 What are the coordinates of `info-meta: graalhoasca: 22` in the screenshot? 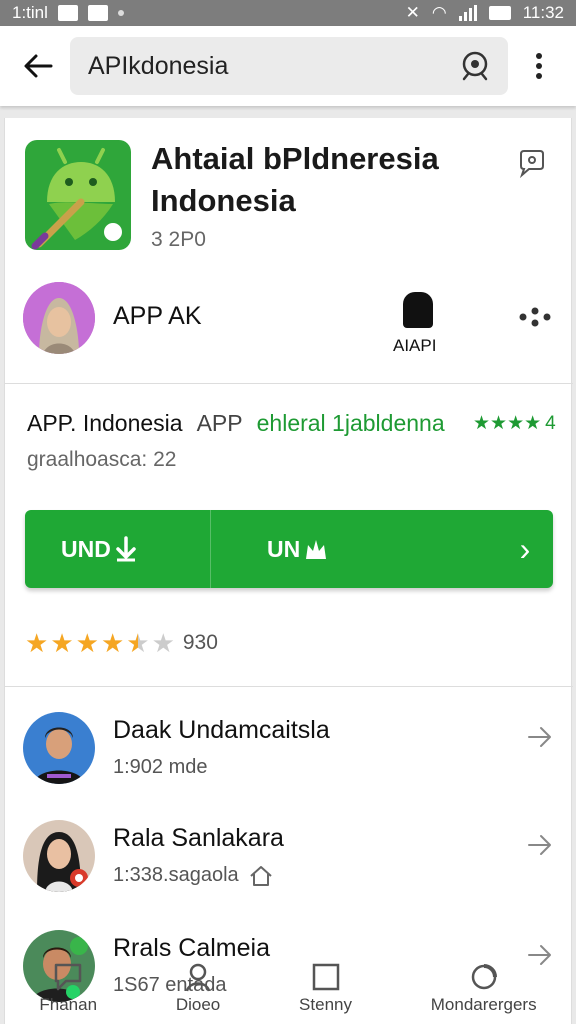 It's located at (102, 459).